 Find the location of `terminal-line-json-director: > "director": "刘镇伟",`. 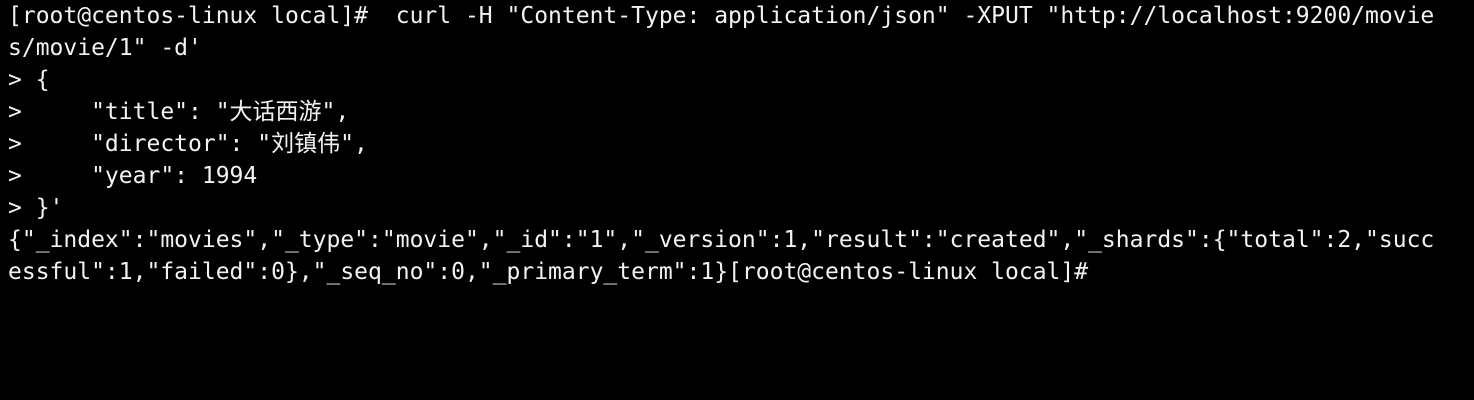

terminal-line-json-director: > "director": "刘镇伟", is located at coordinates (188, 144).